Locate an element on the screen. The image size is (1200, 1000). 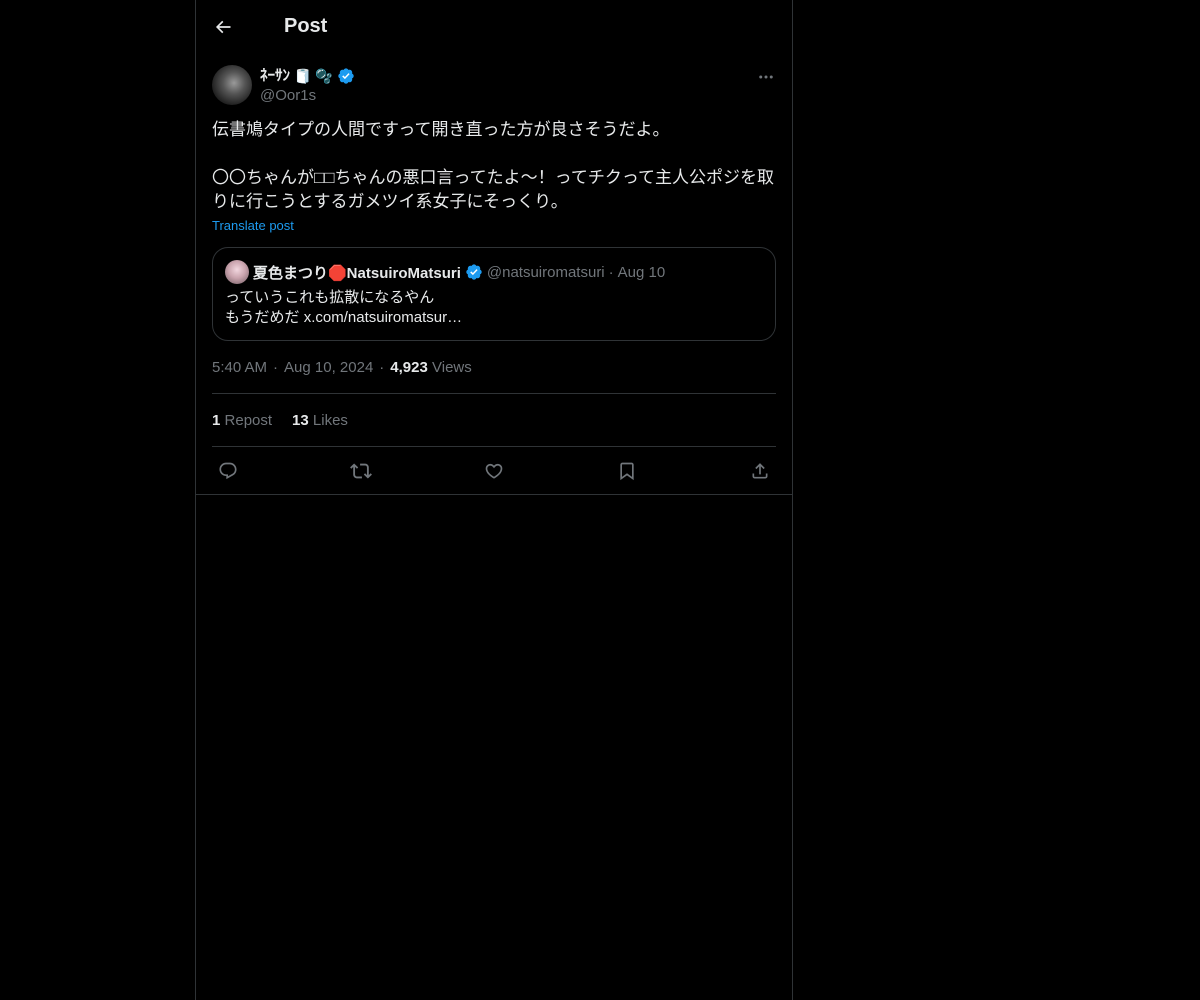
reposts-stat: 1 Repost is located at coordinates (242, 420).